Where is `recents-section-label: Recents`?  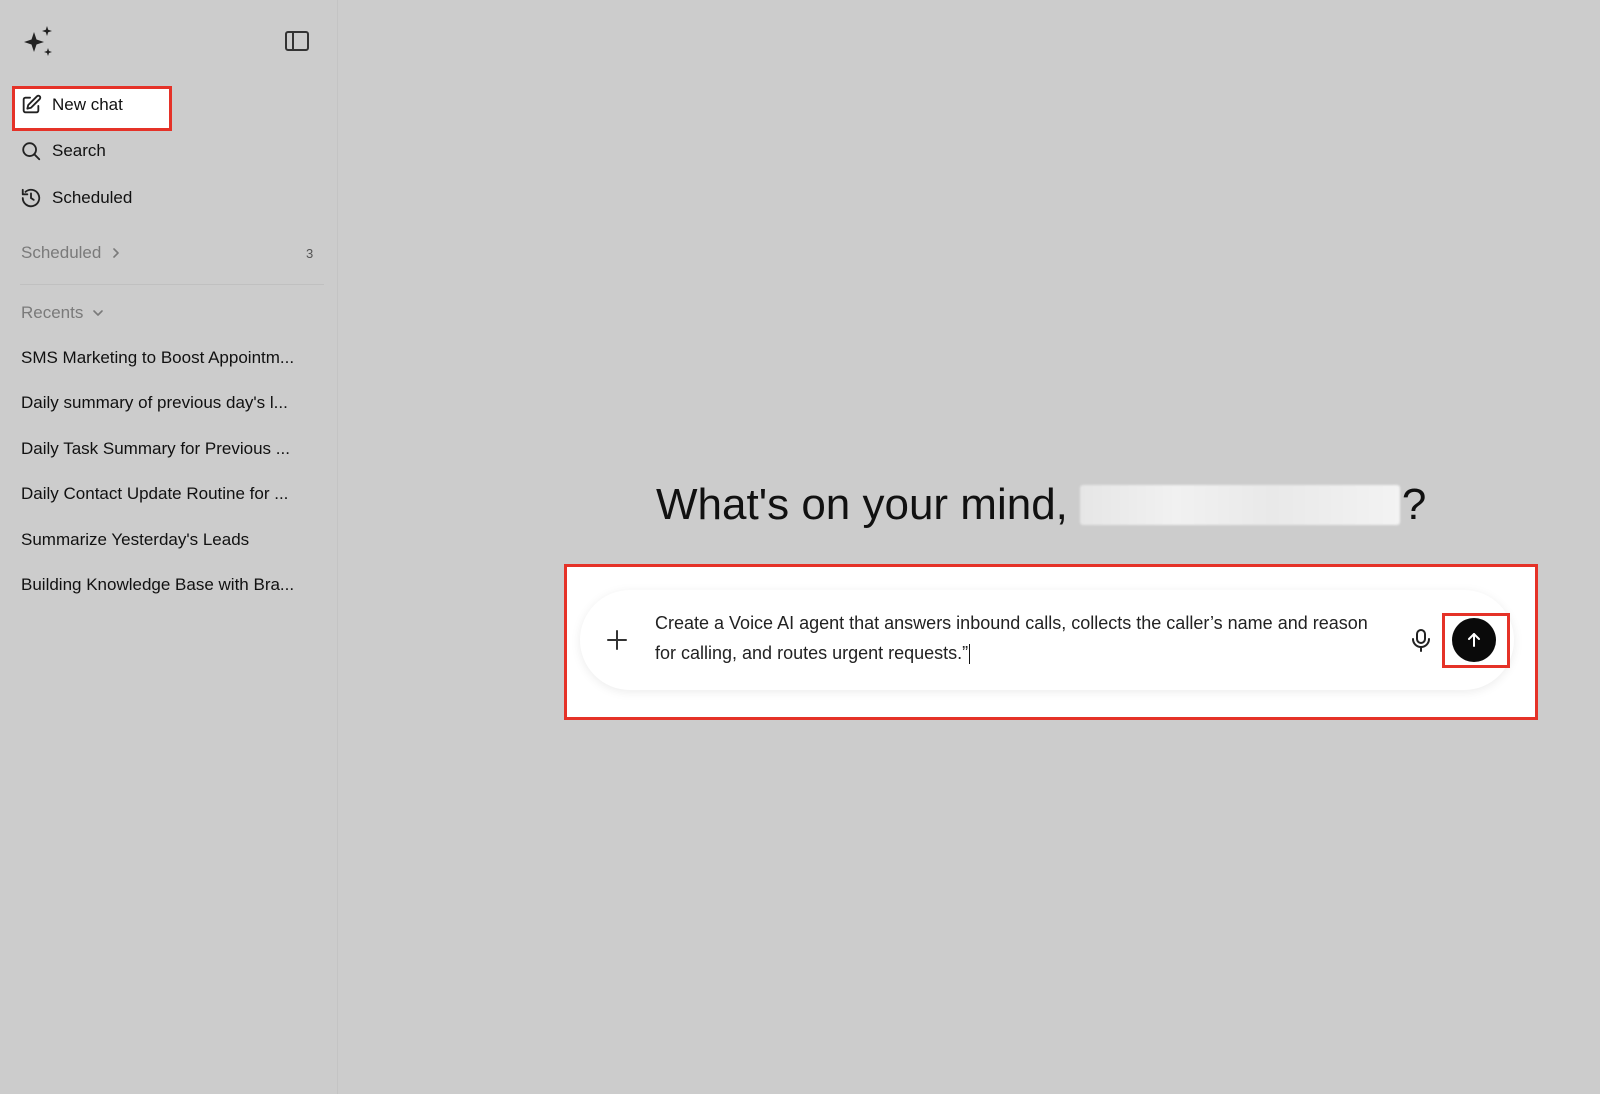 recents-section-label: Recents is located at coordinates (52, 312).